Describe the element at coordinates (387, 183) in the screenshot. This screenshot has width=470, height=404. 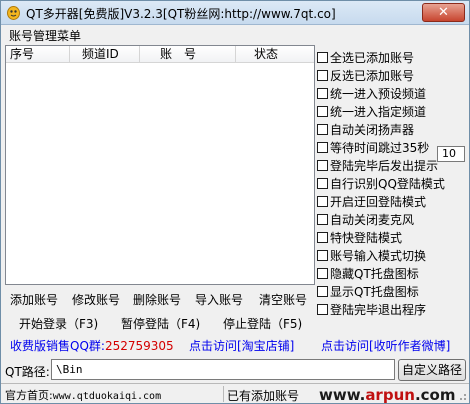
I see `option-label: 自行识别QQ登陆模式` at that location.